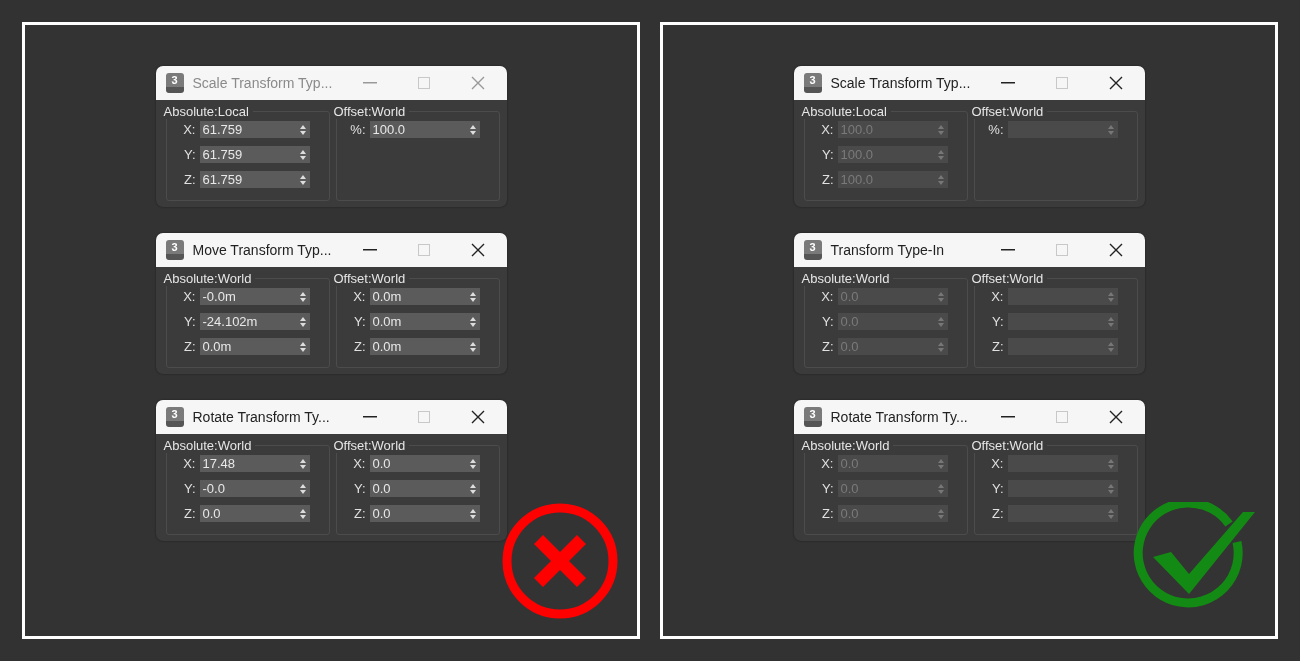 The height and width of the screenshot is (661, 1300). What do you see at coordinates (254, 488) in the screenshot?
I see `spinner-field: -0.0` at bounding box center [254, 488].